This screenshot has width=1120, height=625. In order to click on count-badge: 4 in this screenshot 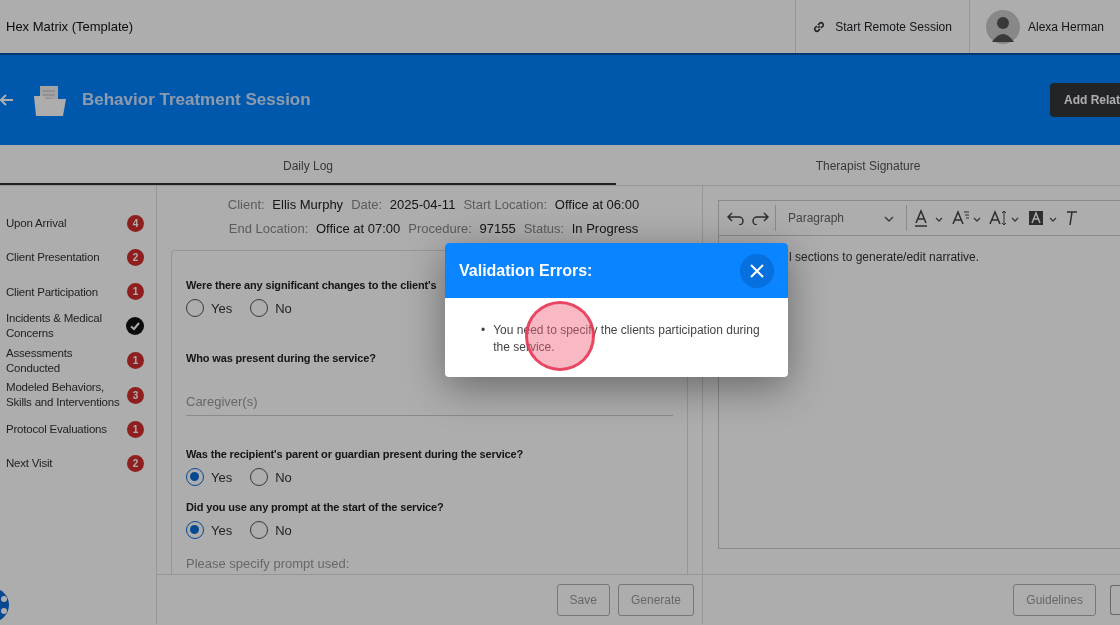, I will do `click(135, 223)`.